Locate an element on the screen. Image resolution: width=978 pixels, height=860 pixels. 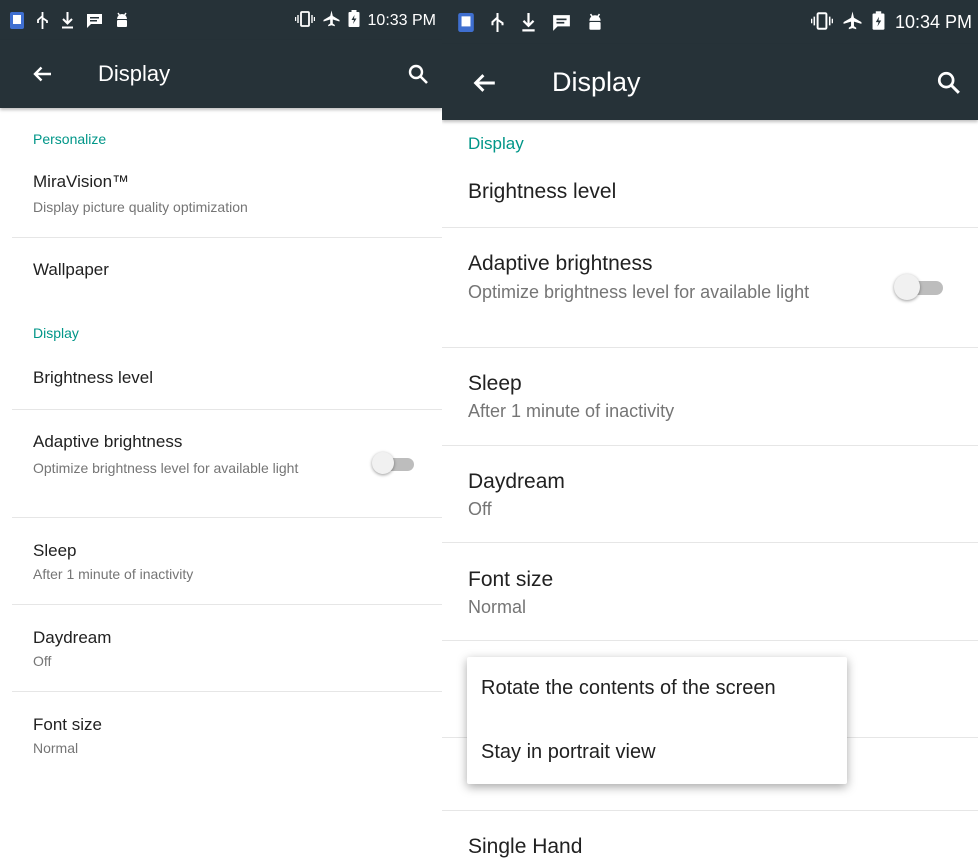
setting-title: MiraVision™ is located at coordinates (81, 181).